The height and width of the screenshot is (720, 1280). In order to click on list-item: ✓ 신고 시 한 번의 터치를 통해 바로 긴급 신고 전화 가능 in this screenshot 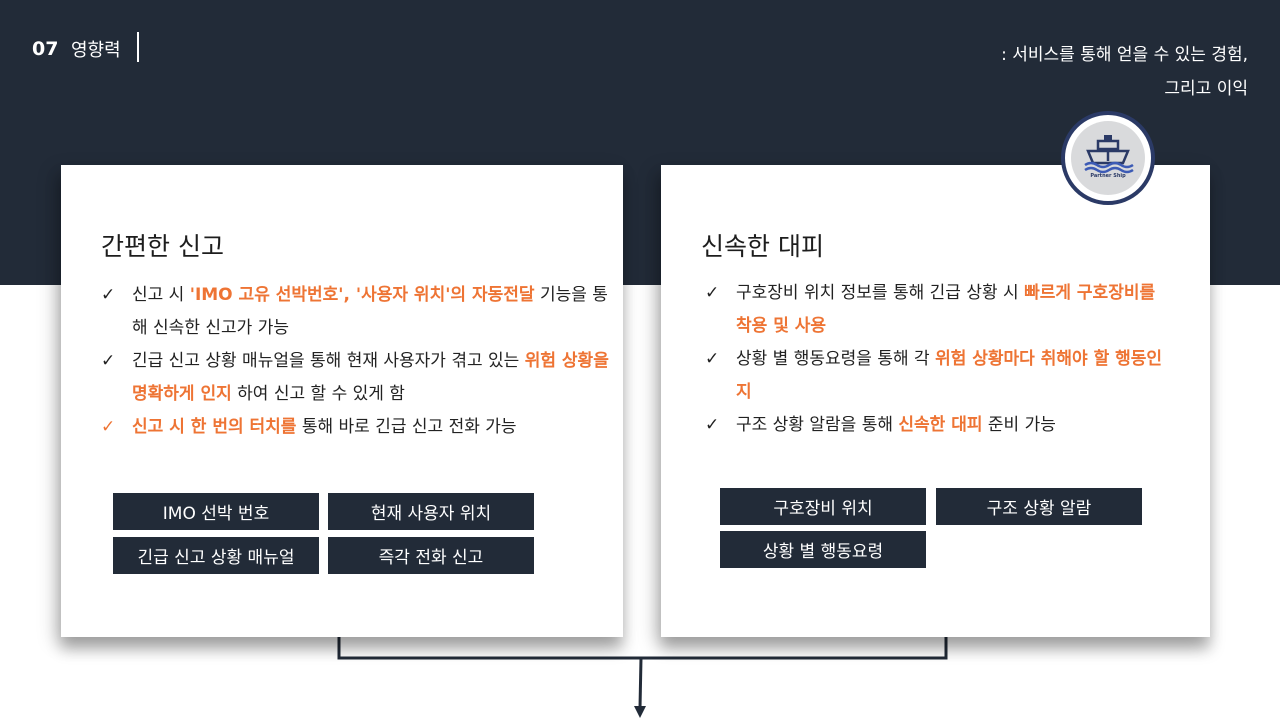, I will do `click(356, 427)`.